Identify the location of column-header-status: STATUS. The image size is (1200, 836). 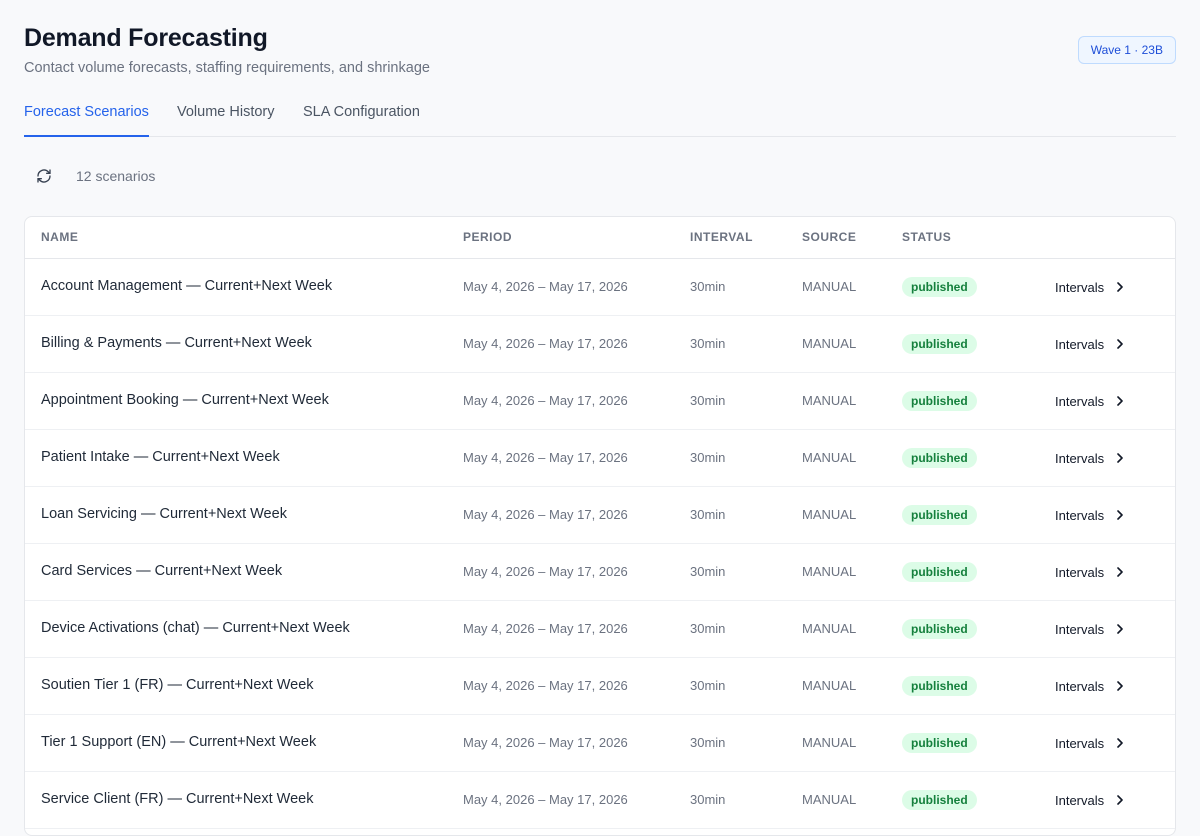
(927, 237).